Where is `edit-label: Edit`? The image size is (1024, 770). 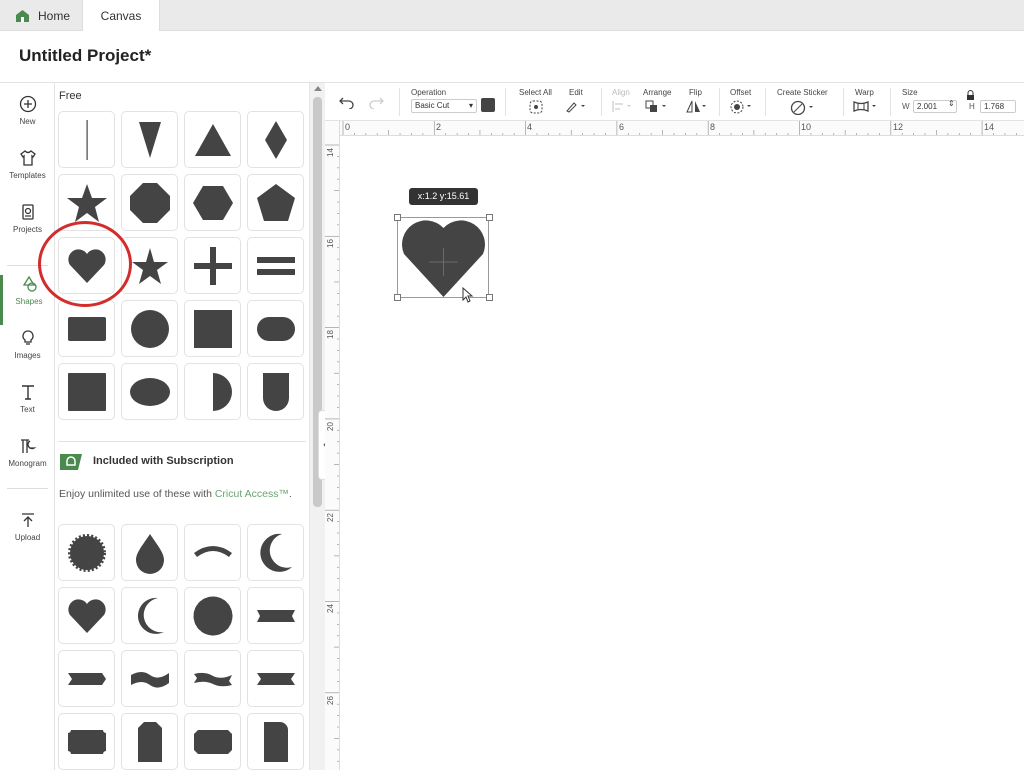 edit-label: Edit is located at coordinates (576, 92).